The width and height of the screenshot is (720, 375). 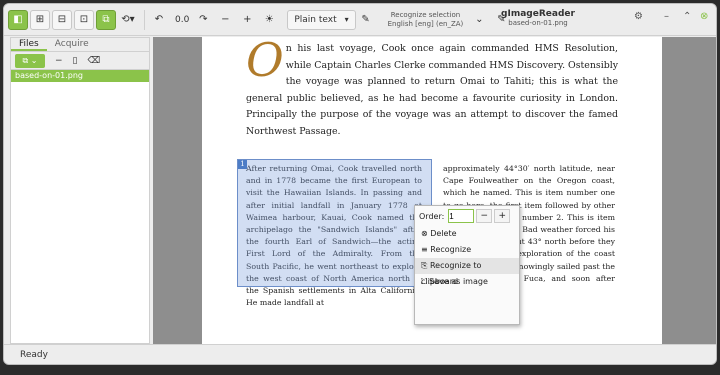 I want to click on order-input, so click(x=461, y=216).